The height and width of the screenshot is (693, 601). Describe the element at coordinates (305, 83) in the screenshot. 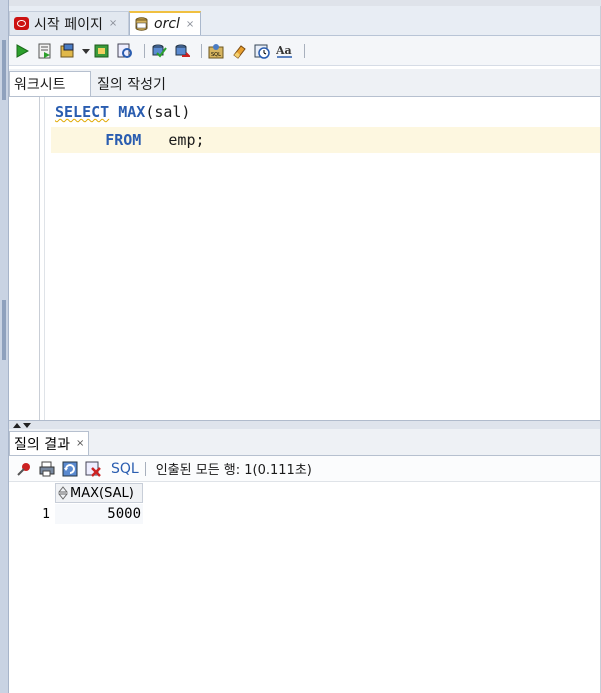

I see `worksheet-subtab-bar: 워크시트 질의 작성기` at that location.